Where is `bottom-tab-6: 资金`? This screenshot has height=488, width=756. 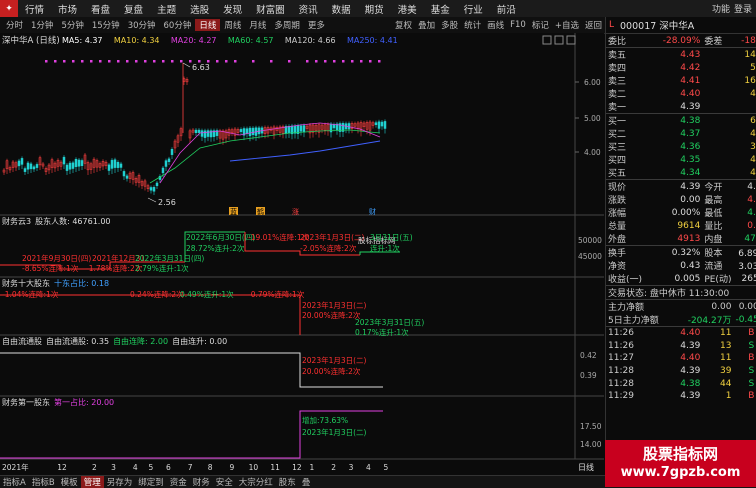 bottom-tab-6: 资金 is located at coordinates (178, 482).